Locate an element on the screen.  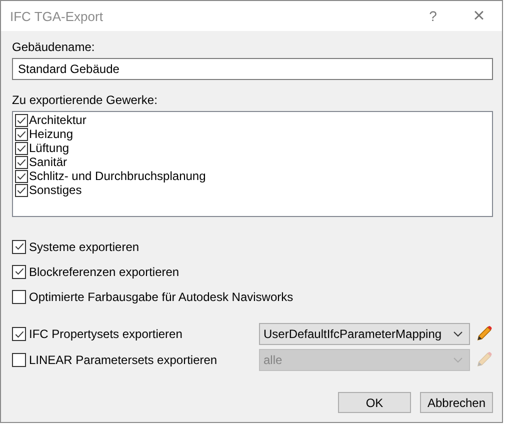
close-button: × is located at coordinates (479, 16).